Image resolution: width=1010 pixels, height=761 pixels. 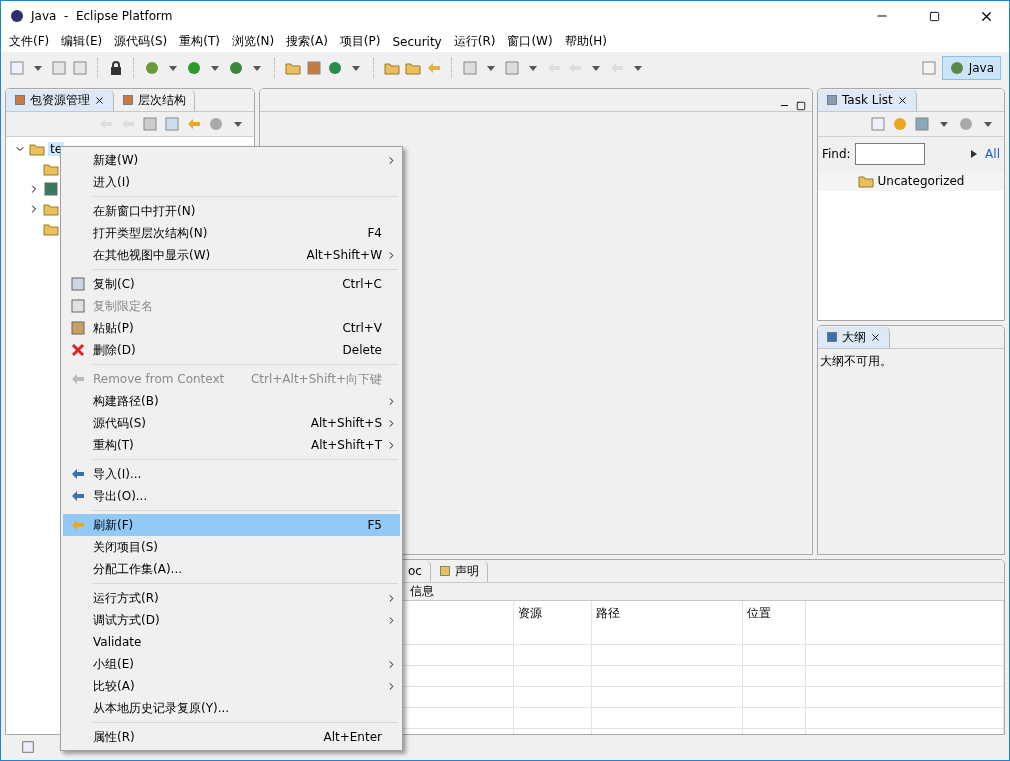 What do you see at coordinates (360, 42) in the screenshot?
I see `menu-item: 项目(P)` at bounding box center [360, 42].